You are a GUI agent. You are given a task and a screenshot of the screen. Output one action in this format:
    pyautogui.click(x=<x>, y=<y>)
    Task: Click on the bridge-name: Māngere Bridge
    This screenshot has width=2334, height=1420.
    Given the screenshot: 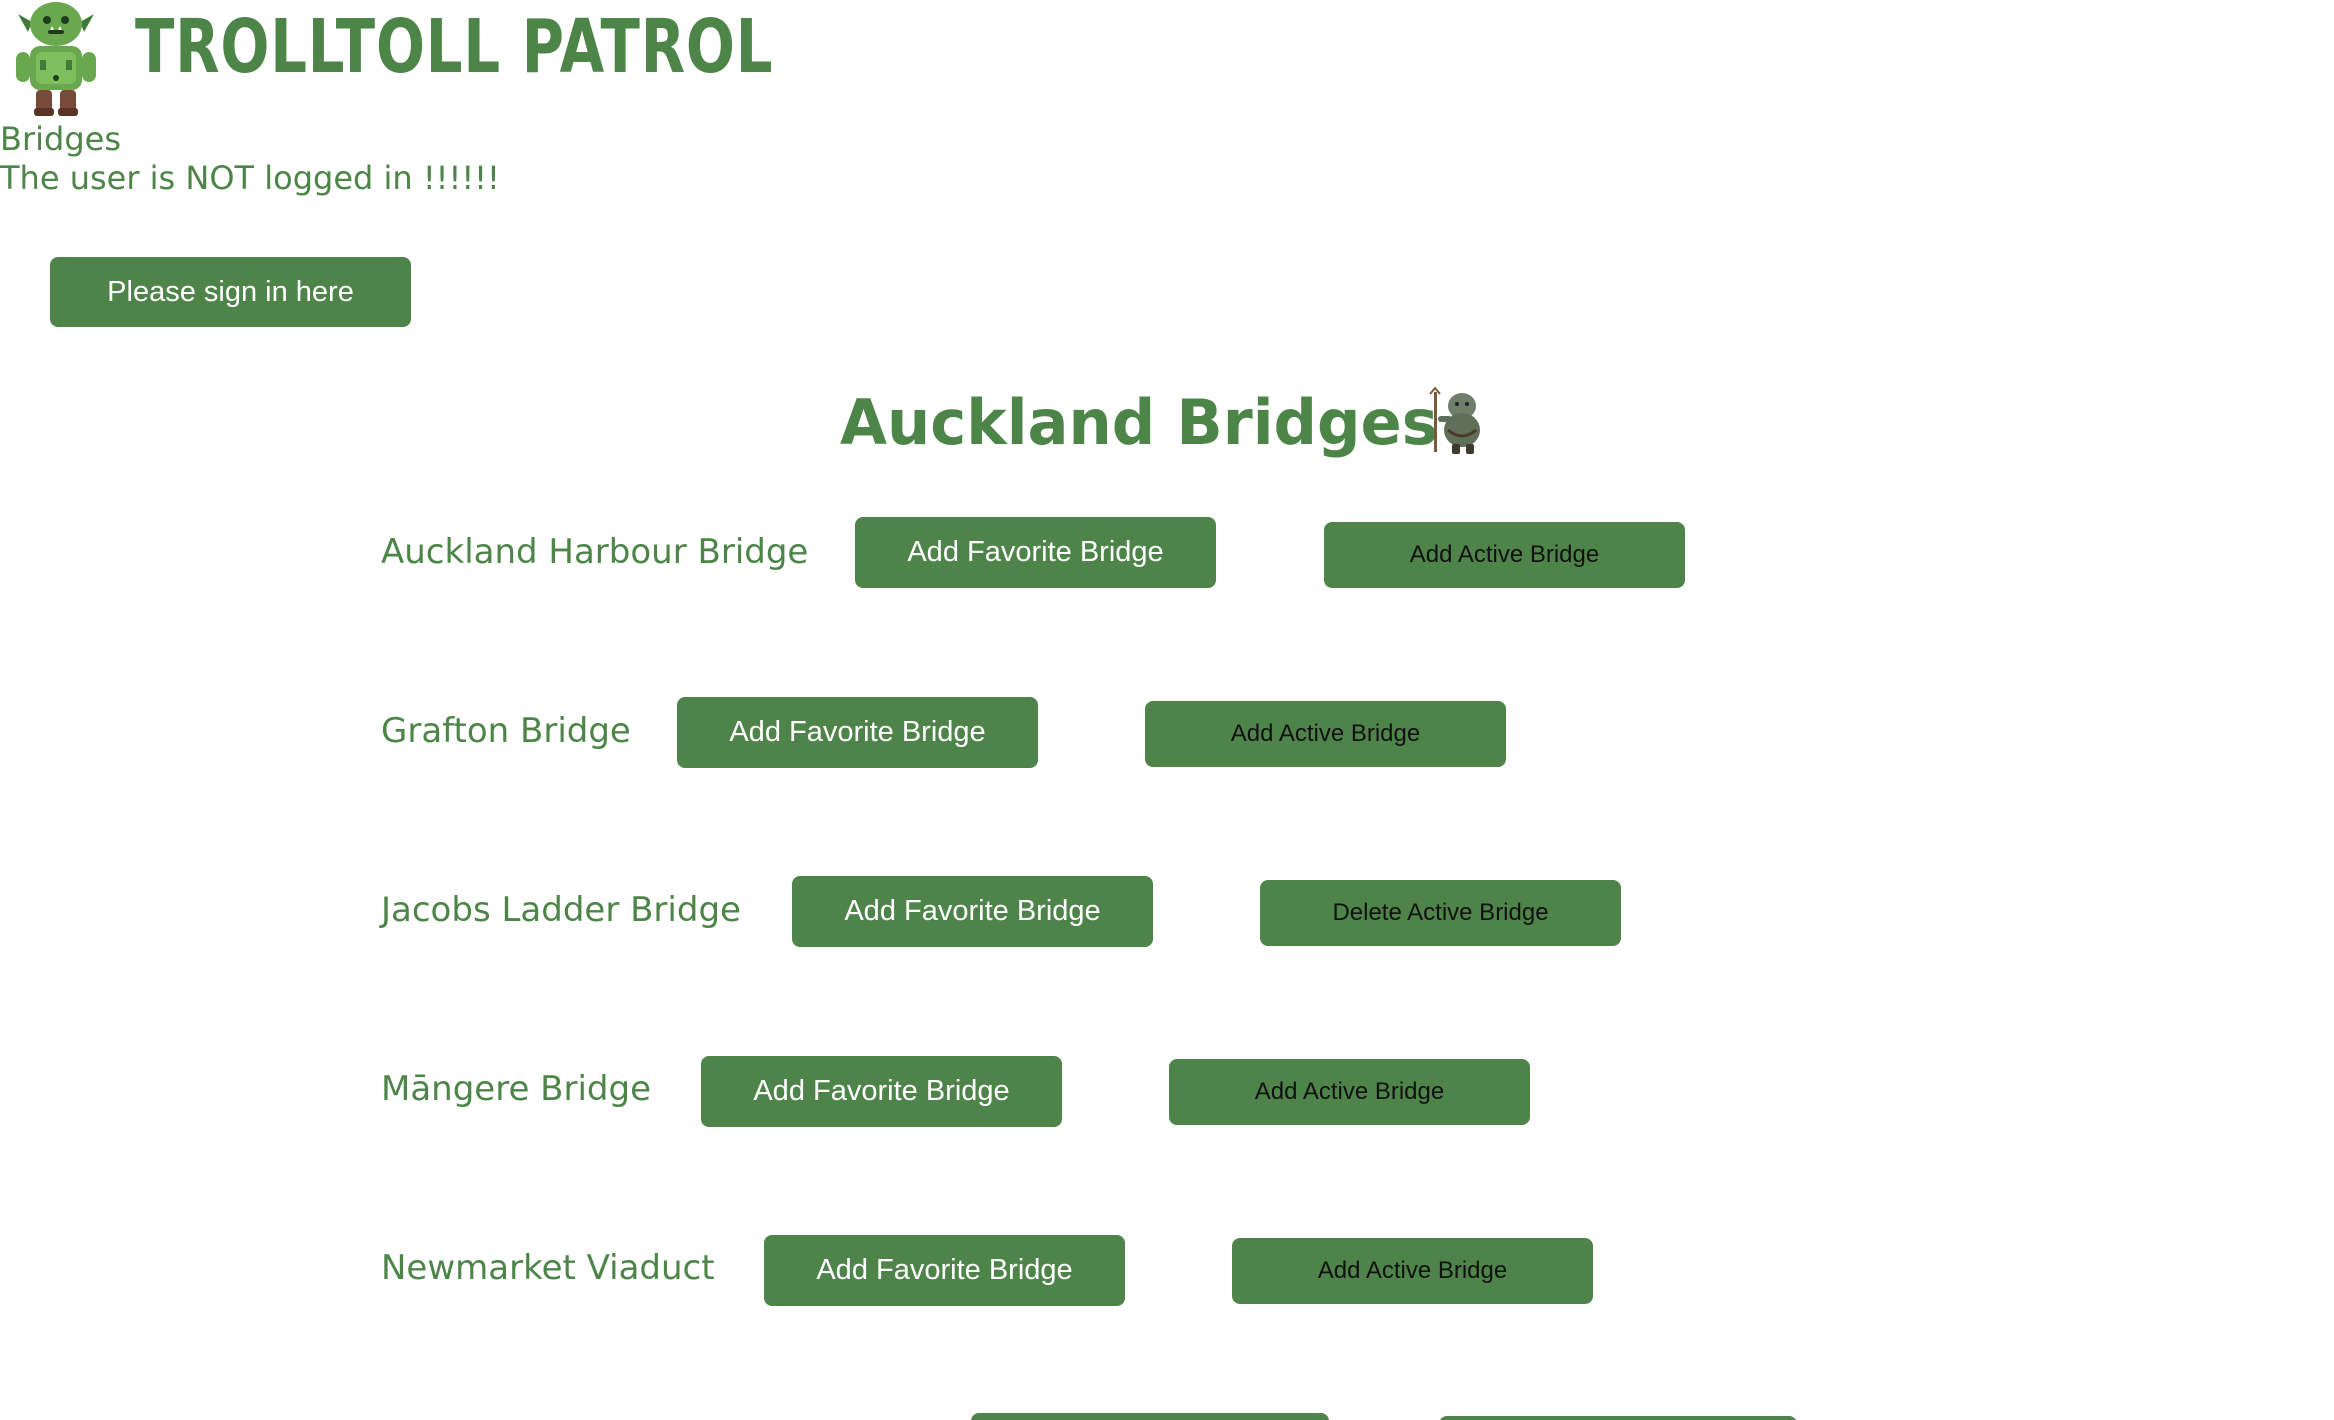 What is the action you would take?
    pyautogui.click(x=516, y=1089)
    